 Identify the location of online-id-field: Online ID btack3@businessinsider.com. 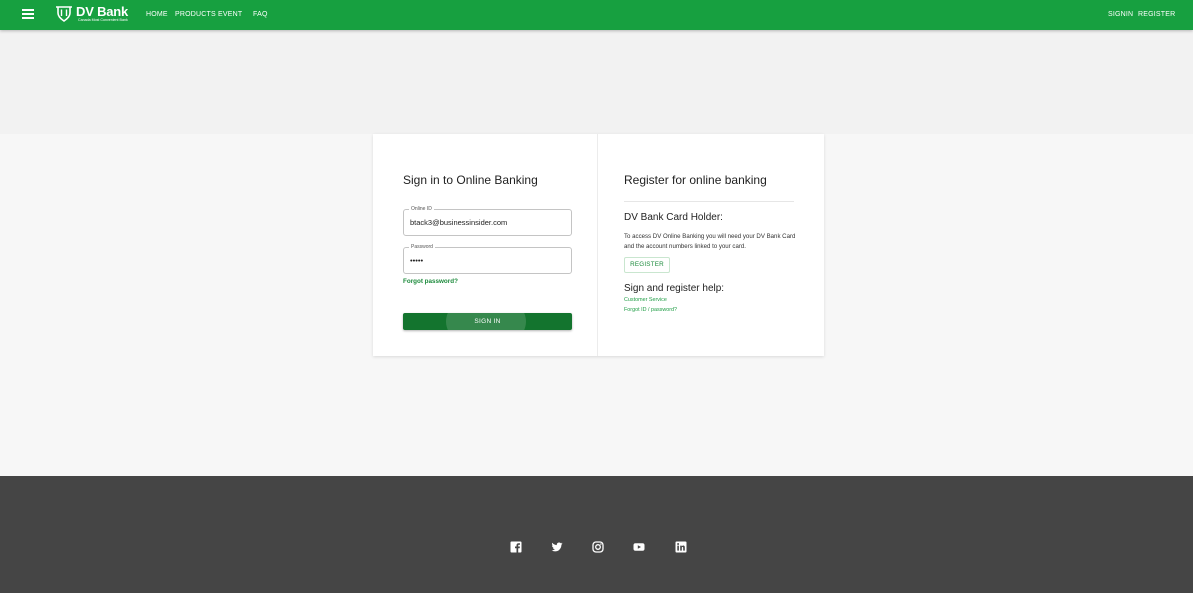
(487, 220).